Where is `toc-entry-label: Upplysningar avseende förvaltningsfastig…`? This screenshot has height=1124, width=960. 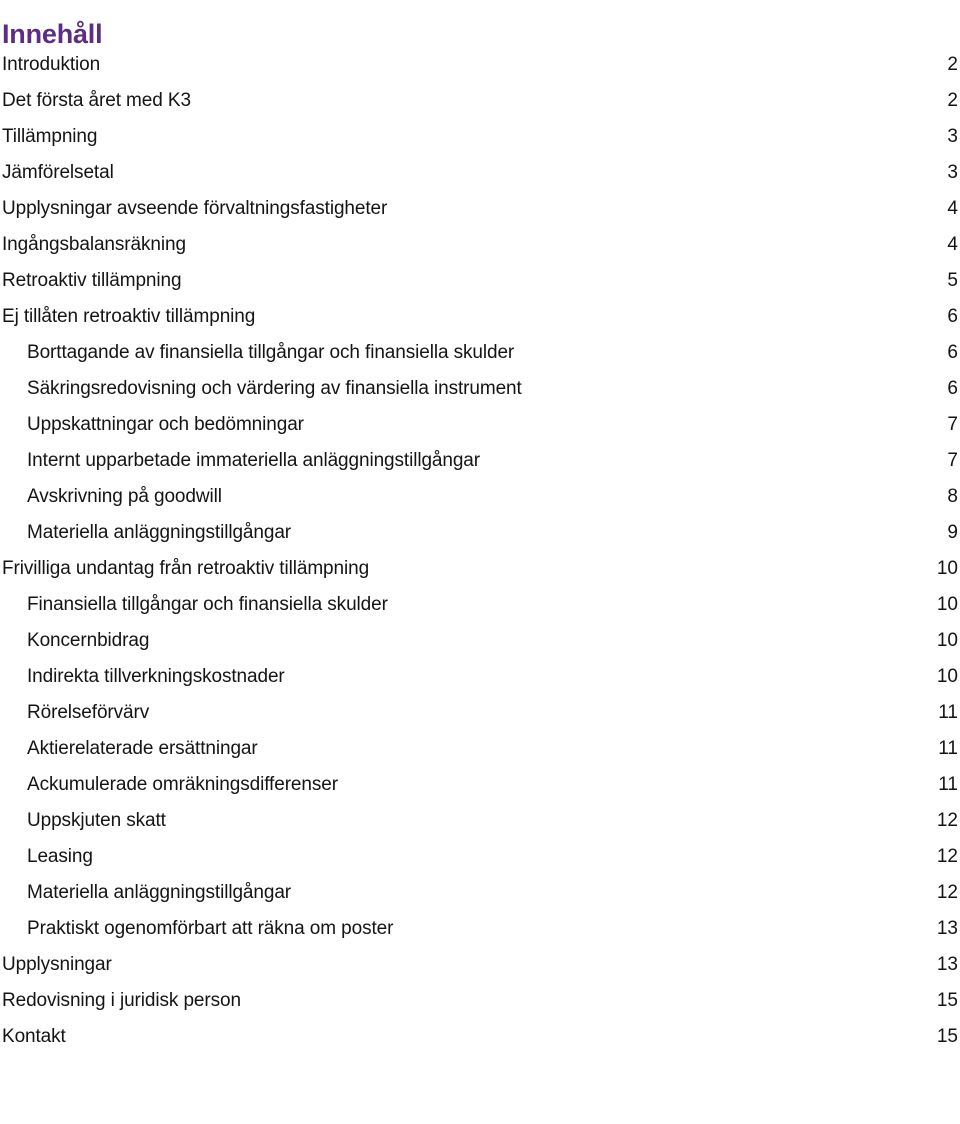 toc-entry-label: Upplysningar avseende förvaltningsfastig… is located at coordinates (195, 208).